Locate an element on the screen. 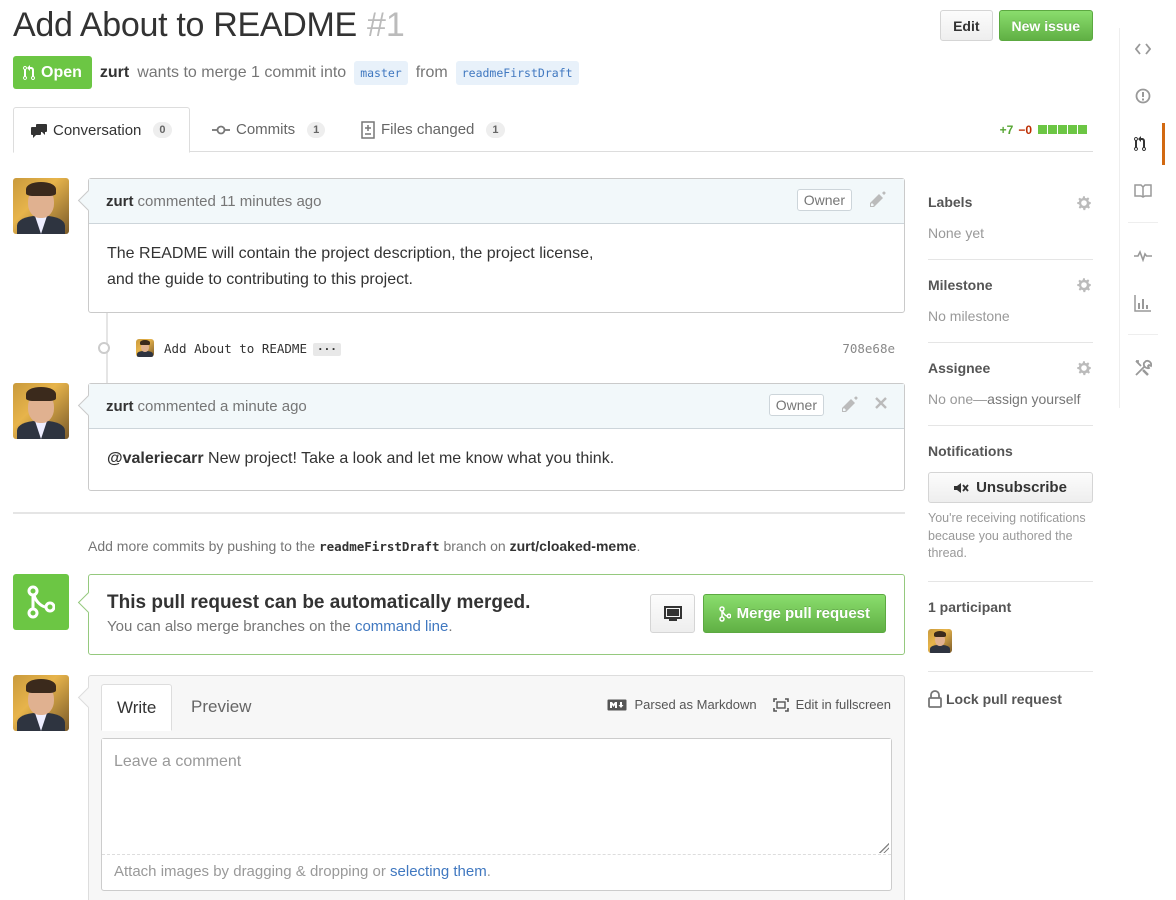  sidebar-heading: Assignee is located at coordinates (959, 368).